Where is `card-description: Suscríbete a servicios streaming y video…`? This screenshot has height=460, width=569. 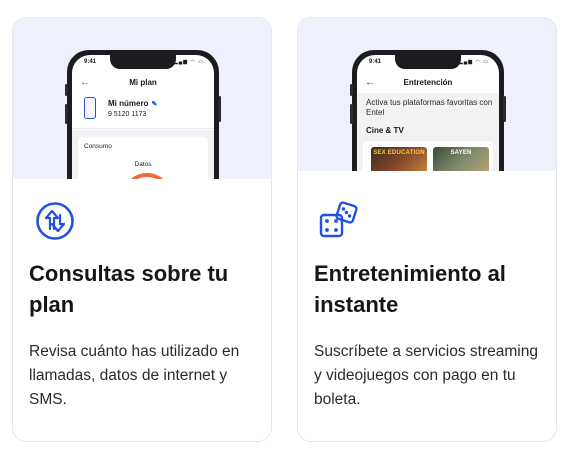
card-description: Suscríbete a servicios streaming y video… is located at coordinates (426, 375).